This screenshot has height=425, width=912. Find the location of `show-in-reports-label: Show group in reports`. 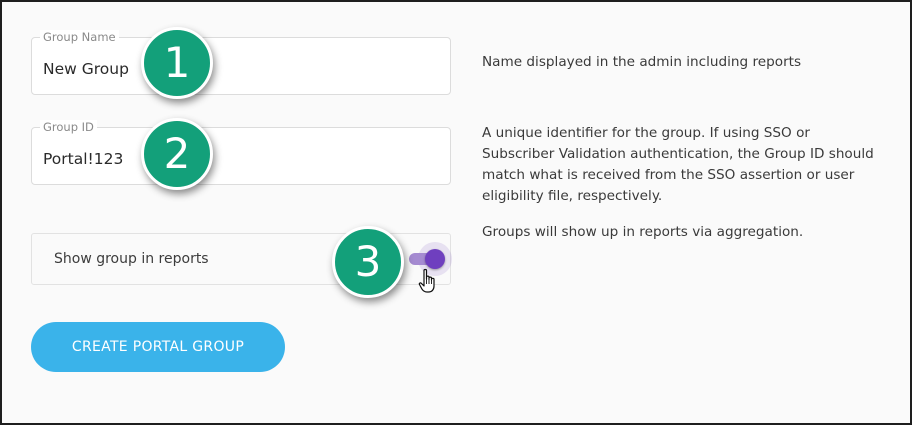

show-in-reports-label: Show group in reports is located at coordinates (131, 259).